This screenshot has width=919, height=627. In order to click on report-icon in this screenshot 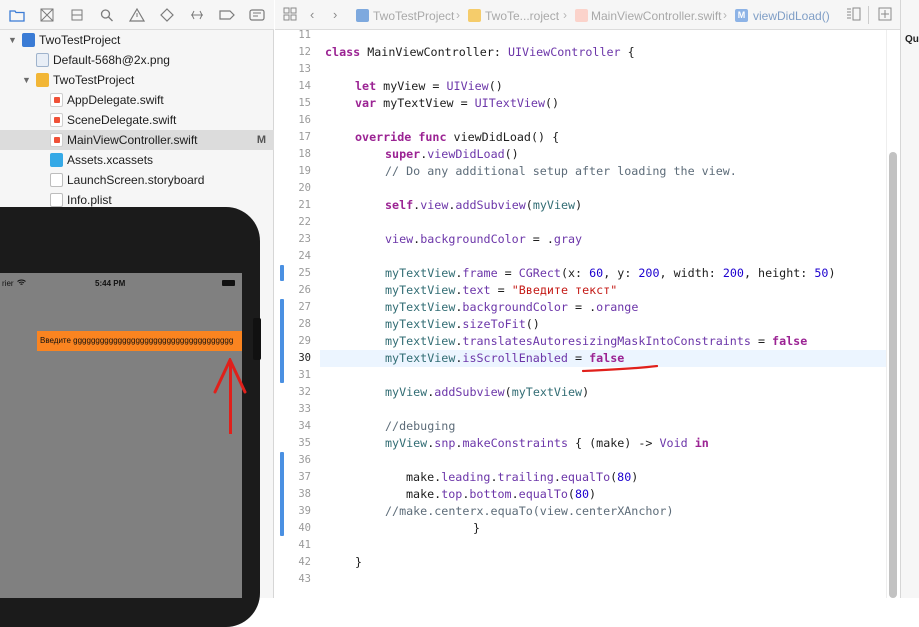, I will do `click(257, 15)`.